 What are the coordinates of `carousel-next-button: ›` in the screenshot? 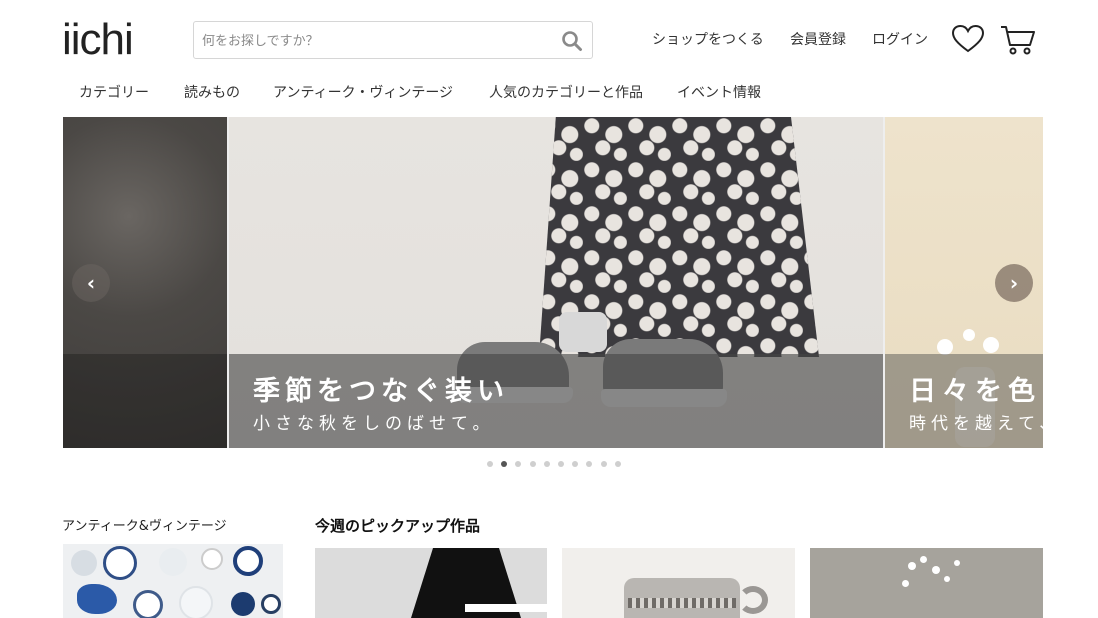 It's located at (1014, 283).